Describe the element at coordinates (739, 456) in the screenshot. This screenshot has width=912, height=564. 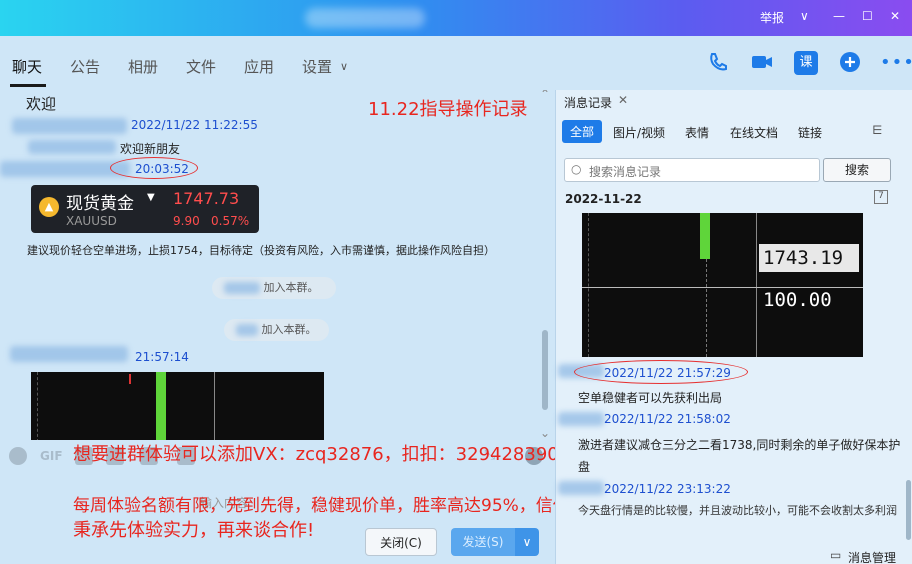
I see `history-entry-text: 激进者建议减仓三分之二看1738,同时剩余的单子做好保本护盘` at that location.